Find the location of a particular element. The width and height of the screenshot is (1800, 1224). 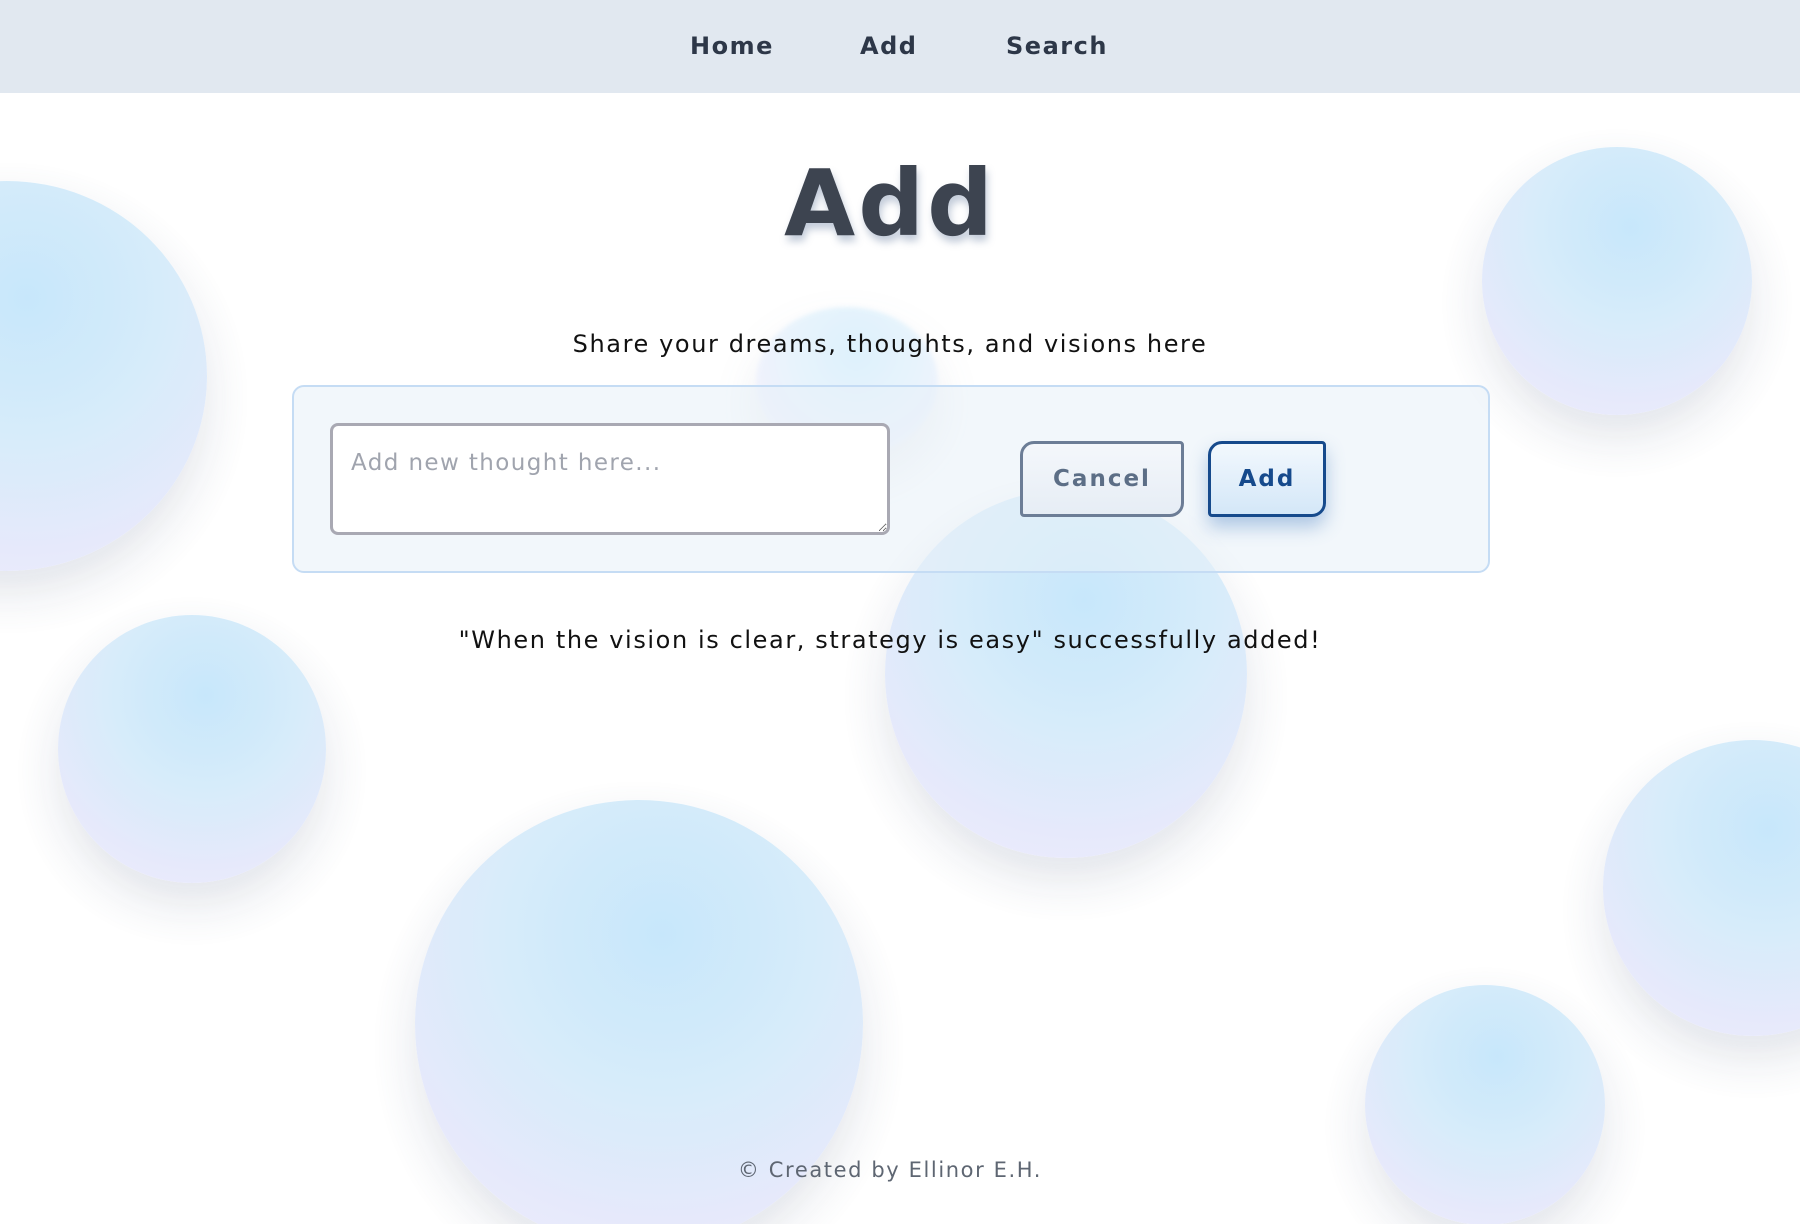

thought-input is located at coordinates (610, 479).